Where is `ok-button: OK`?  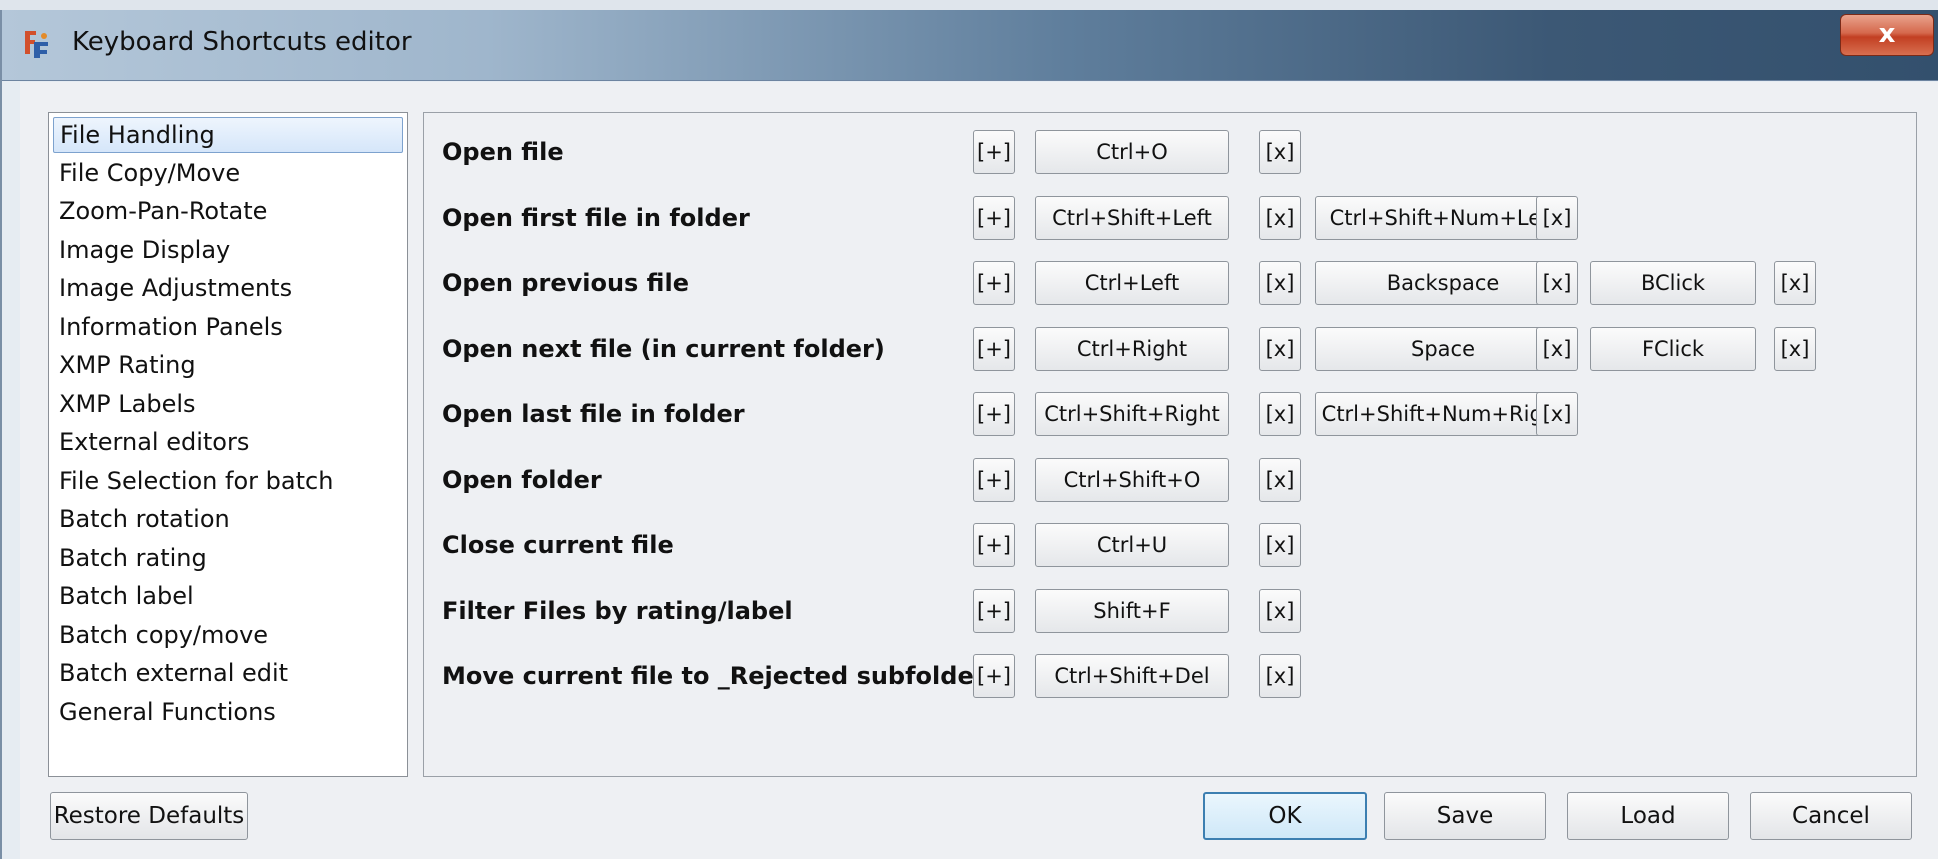 ok-button: OK is located at coordinates (1285, 816).